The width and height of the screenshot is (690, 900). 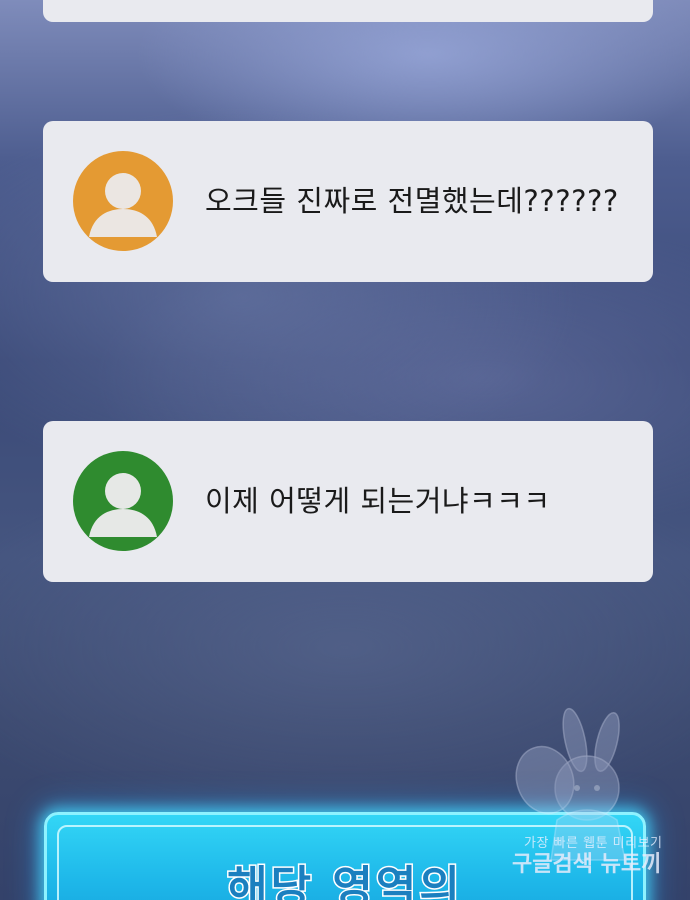 I want to click on comment-text: 오크들 진짜로 전멸했는데??????, so click(x=412, y=201).